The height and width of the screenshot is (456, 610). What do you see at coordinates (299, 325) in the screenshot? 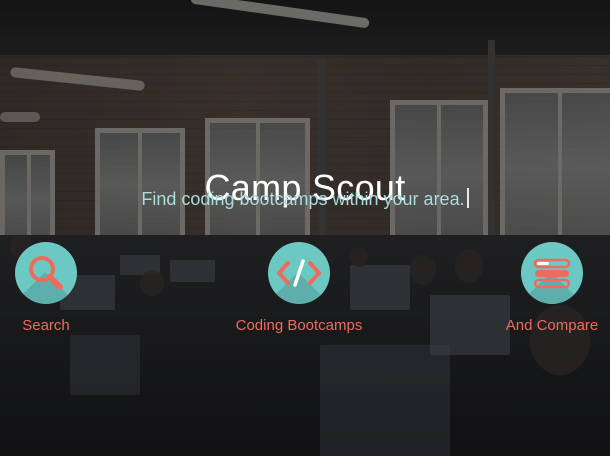
I see `feature-label: Coding Bootcamps` at bounding box center [299, 325].